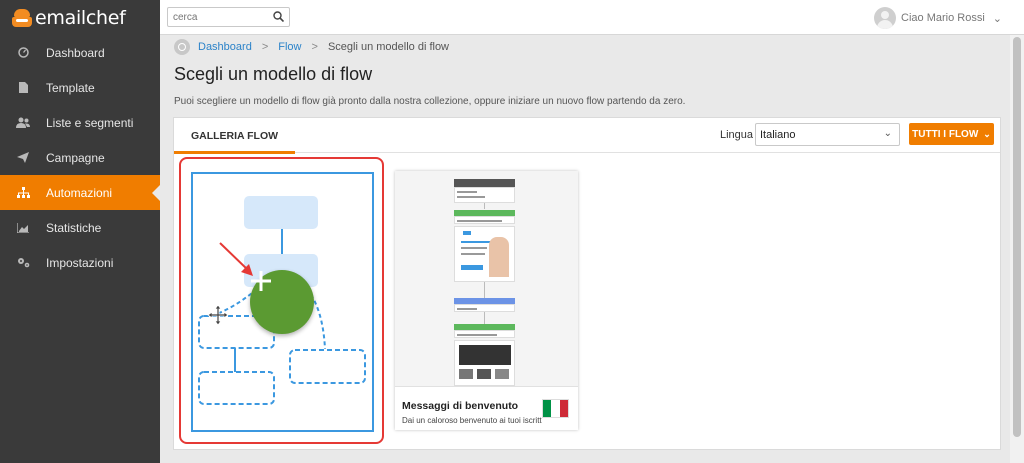 This screenshot has height=463, width=1024. What do you see at coordinates (1017, 249) in the screenshot?
I see `scrollbar` at bounding box center [1017, 249].